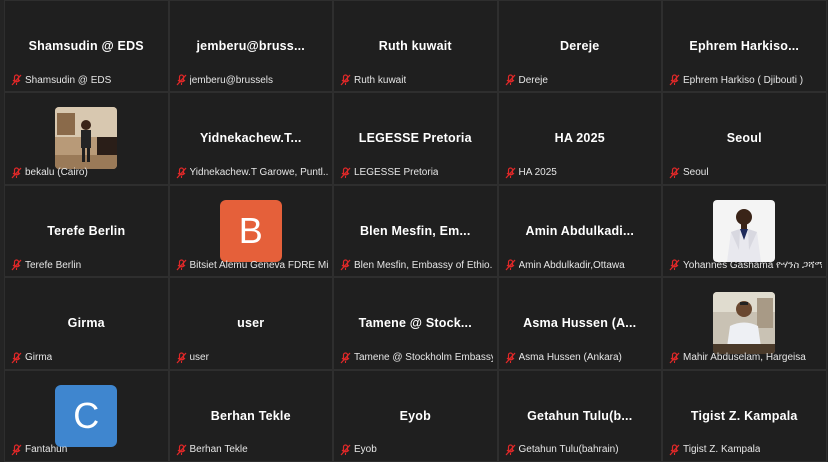 This screenshot has width=828, height=462. I want to click on participant-tile: jemberu@bruss... jemberu@brussels, so click(250, 46).